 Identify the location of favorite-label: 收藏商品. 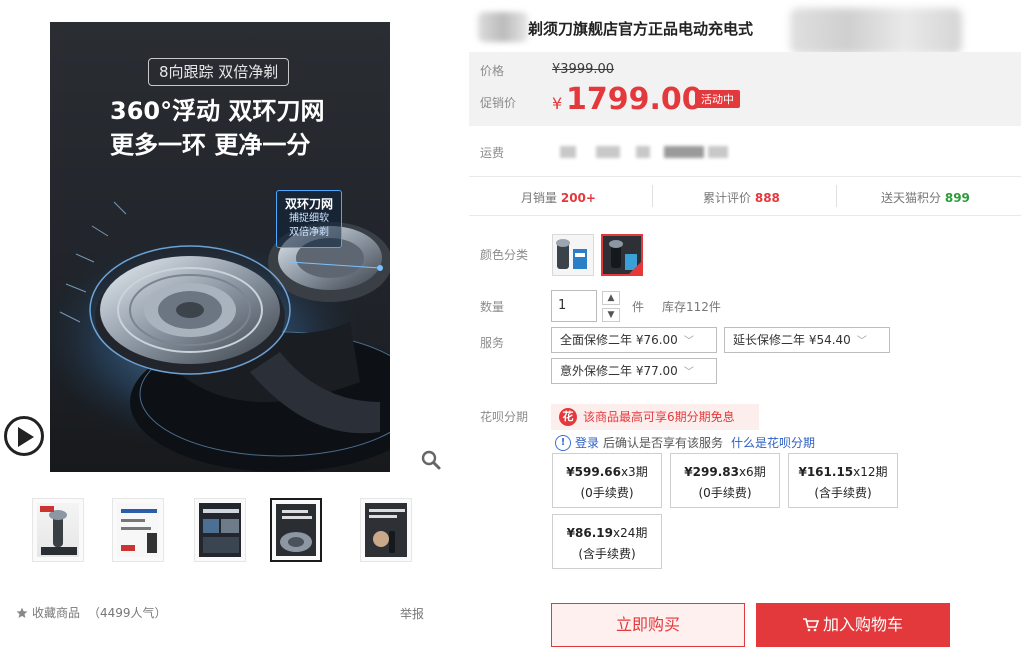
(56, 613).